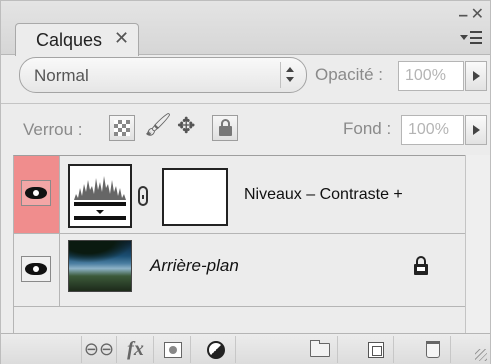  What do you see at coordinates (477, 244) in the screenshot?
I see `scrollbar` at bounding box center [477, 244].